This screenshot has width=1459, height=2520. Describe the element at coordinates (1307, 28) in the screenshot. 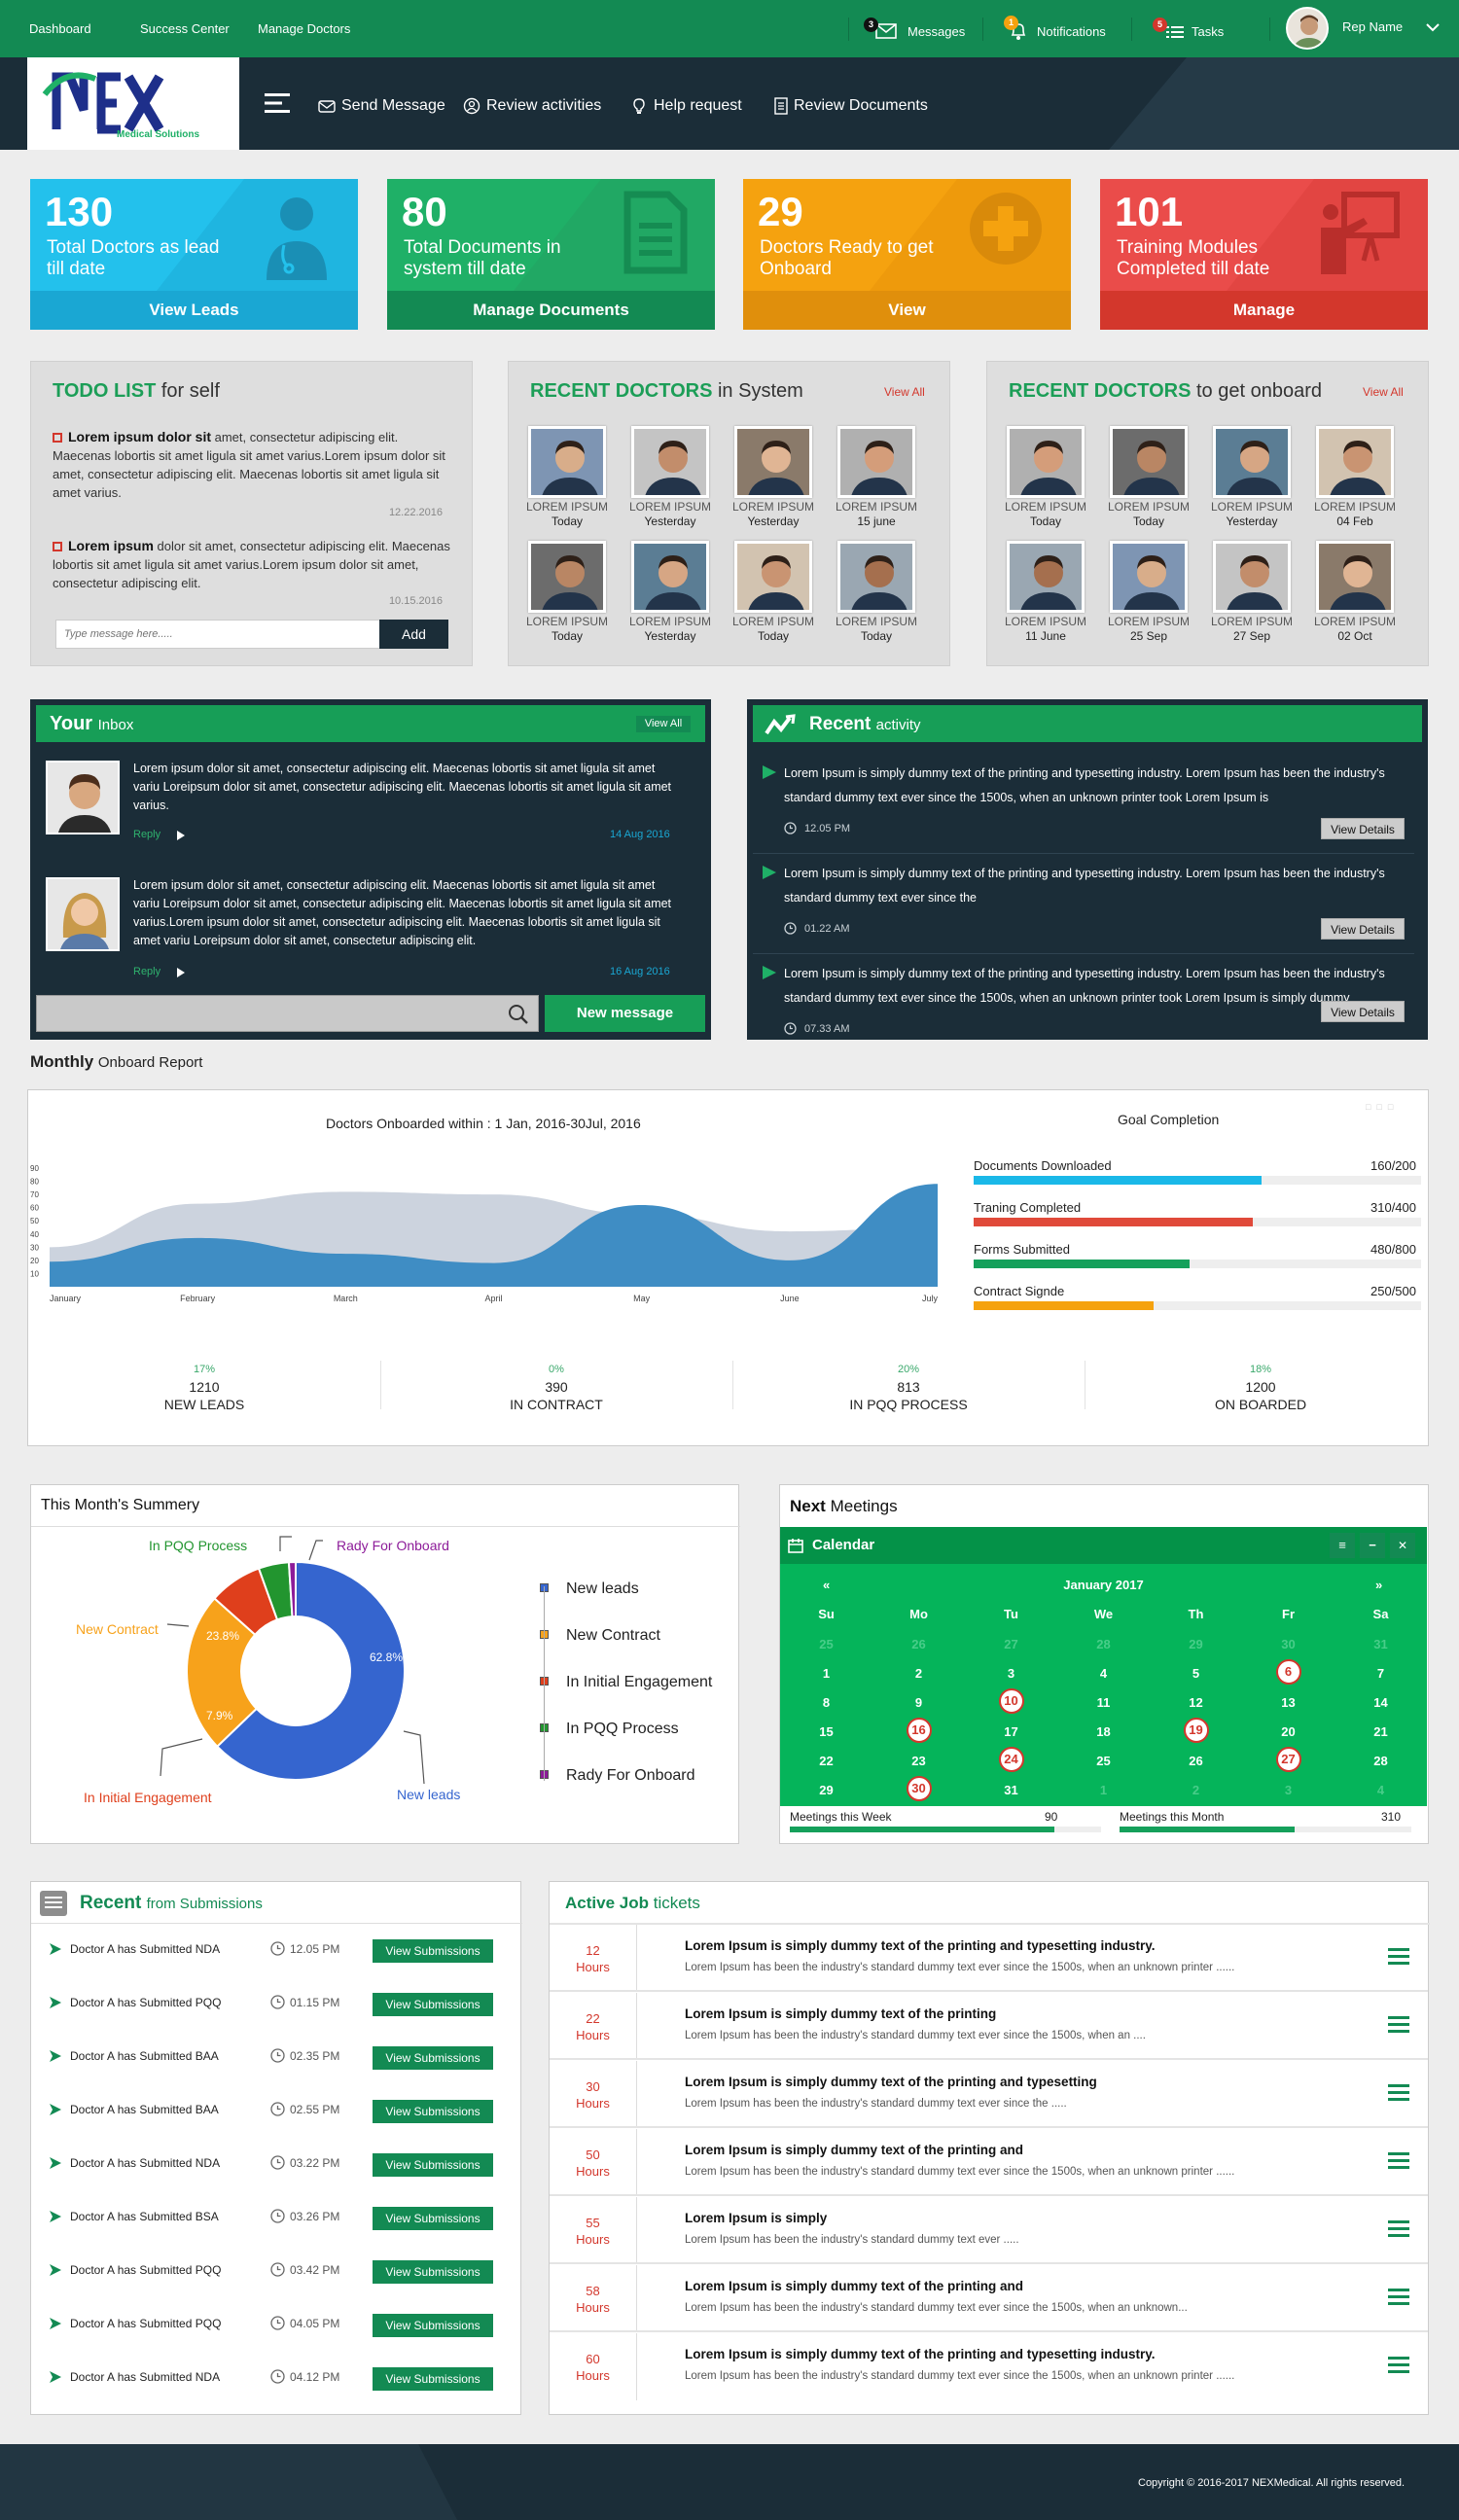

I see `avatar` at that location.